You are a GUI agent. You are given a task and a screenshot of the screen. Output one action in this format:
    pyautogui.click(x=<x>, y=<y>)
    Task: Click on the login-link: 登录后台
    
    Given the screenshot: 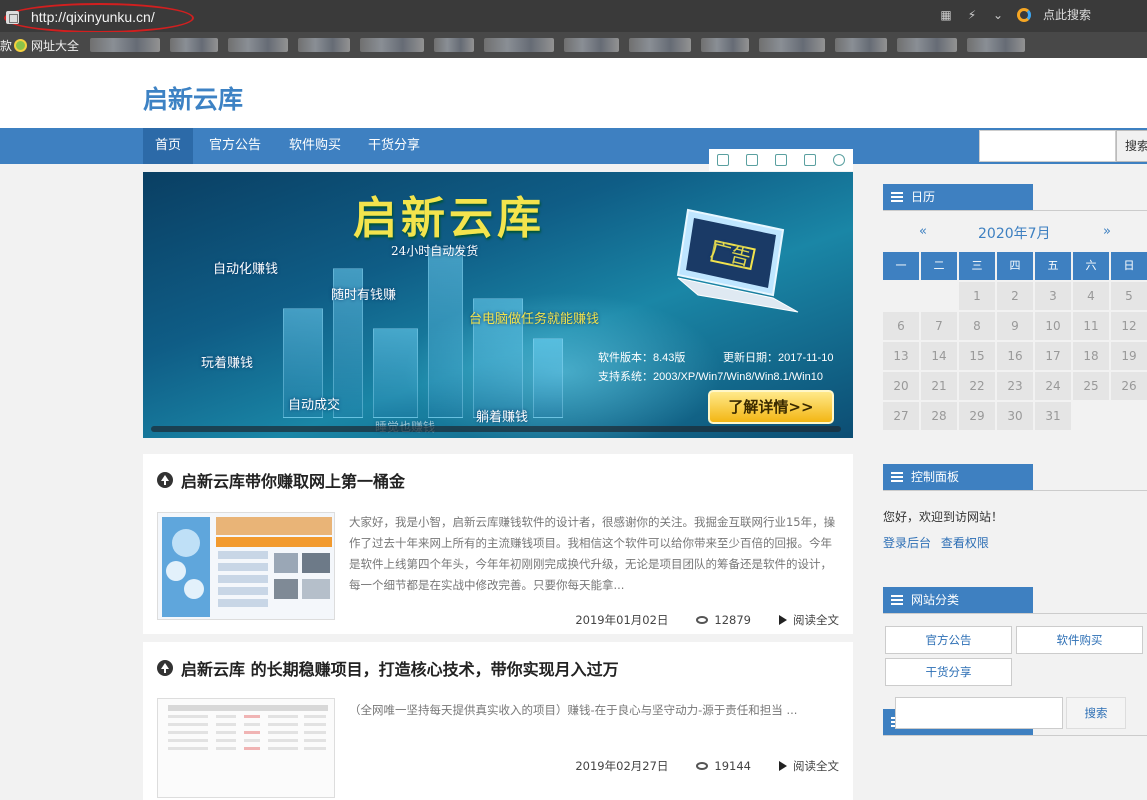 What is the action you would take?
    pyautogui.click(x=907, y=543)
    